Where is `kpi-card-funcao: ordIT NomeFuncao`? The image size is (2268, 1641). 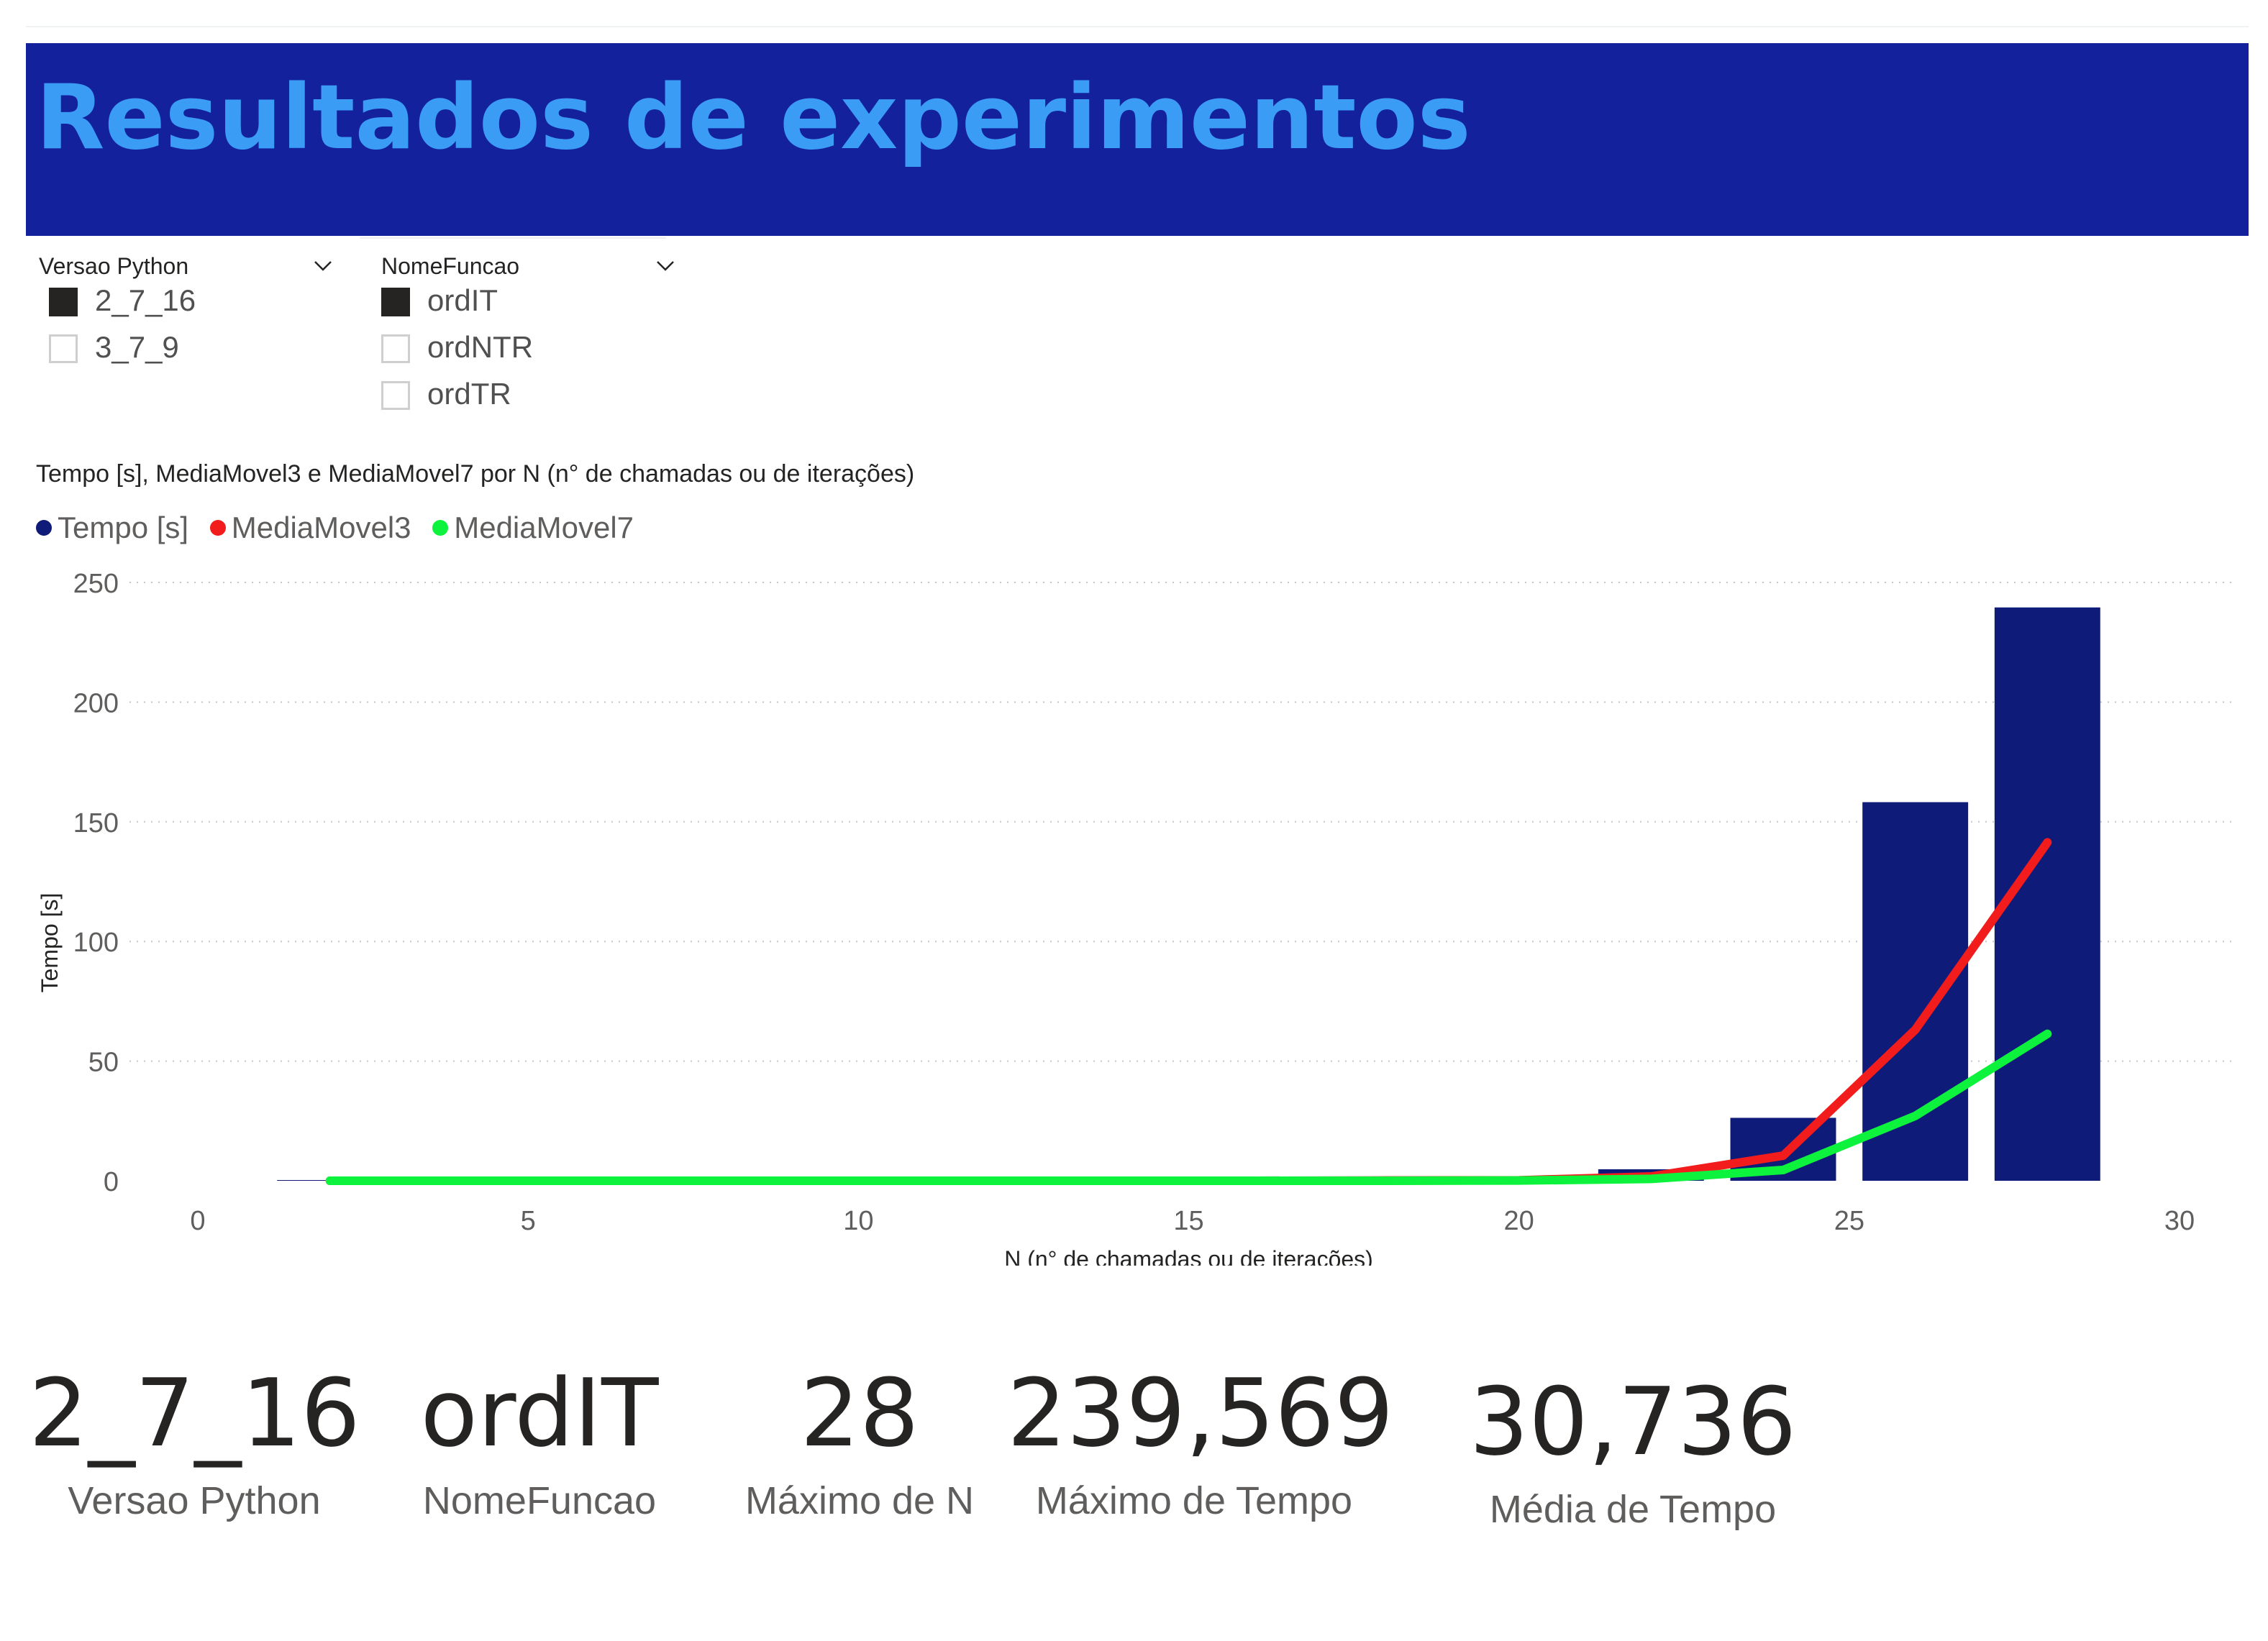
kpi-card-funcao: ordIT NomeFuncao is located at coordinates (540, 1444).